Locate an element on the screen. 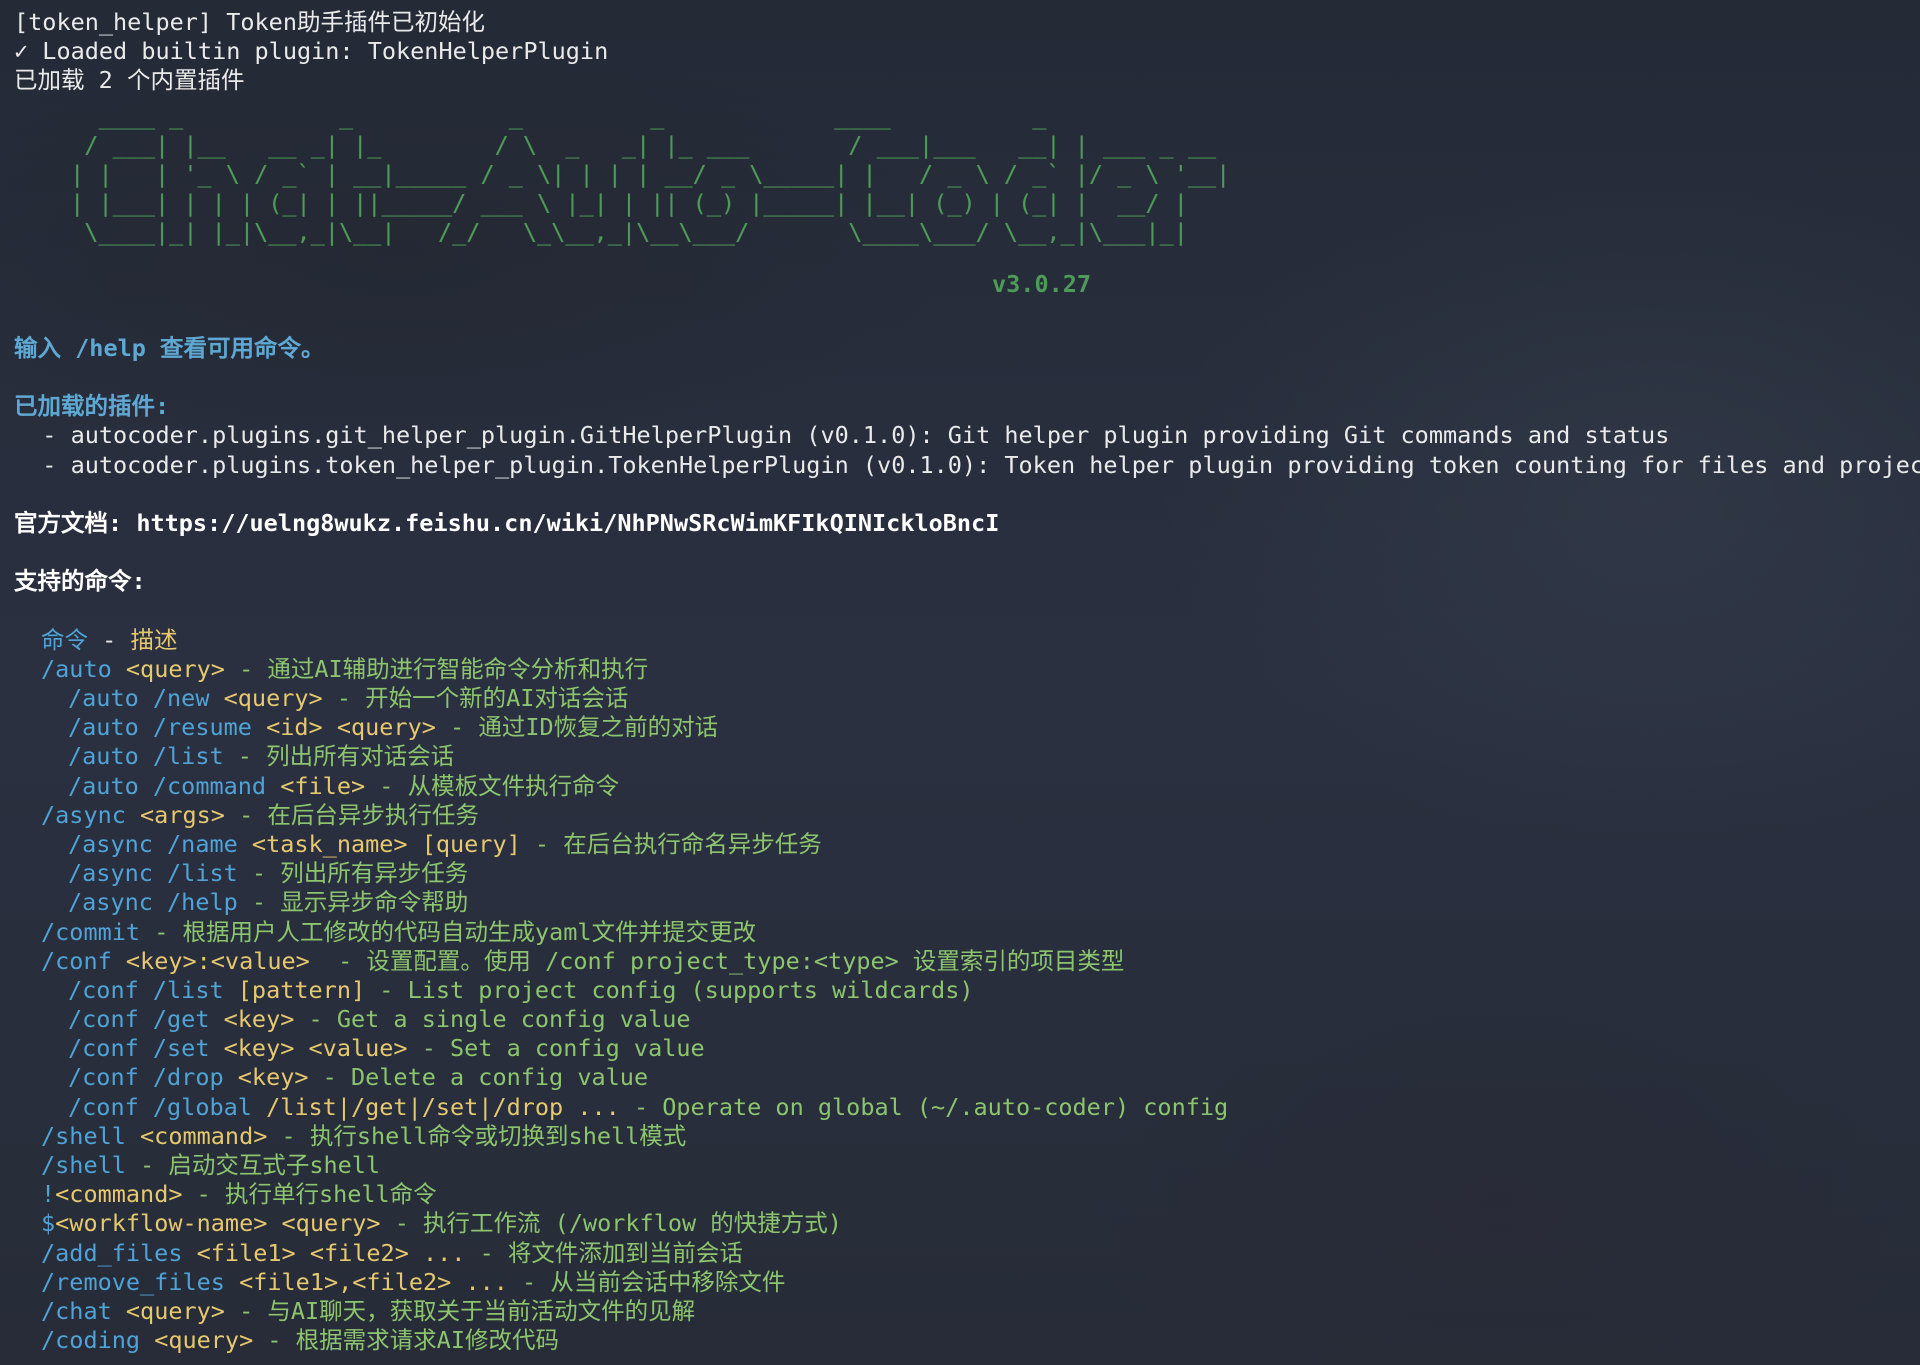 The image size is (1920, 1365). commands-header-row: 命令 - 描述 is located at coordinates (967, 640).